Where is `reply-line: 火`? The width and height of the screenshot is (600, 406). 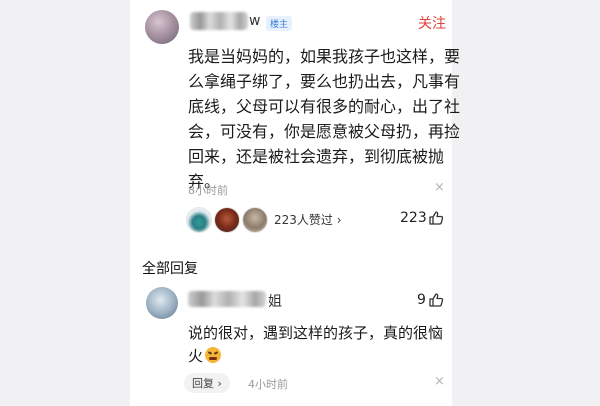
reply-line: 火 is located at coordinates (196, 356).